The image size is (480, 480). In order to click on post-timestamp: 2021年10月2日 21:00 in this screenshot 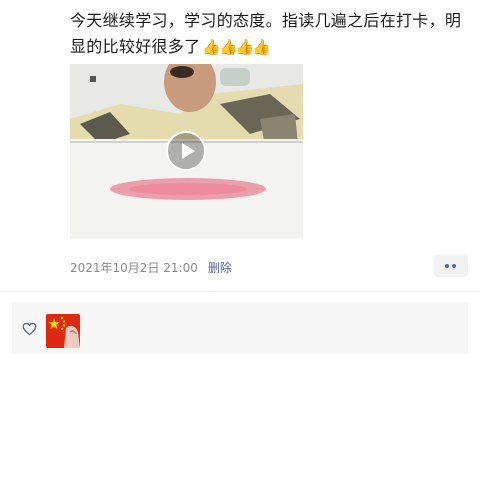, I will do `click(134, 268)`.